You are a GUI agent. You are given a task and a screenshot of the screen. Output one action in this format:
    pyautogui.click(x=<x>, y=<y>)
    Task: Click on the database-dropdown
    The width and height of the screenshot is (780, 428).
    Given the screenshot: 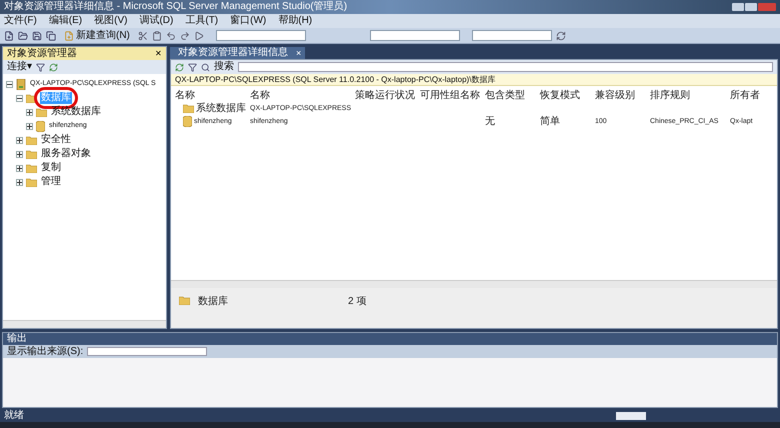 What is the action you would take?
    pyautogui.click(x=512, y=35)
    